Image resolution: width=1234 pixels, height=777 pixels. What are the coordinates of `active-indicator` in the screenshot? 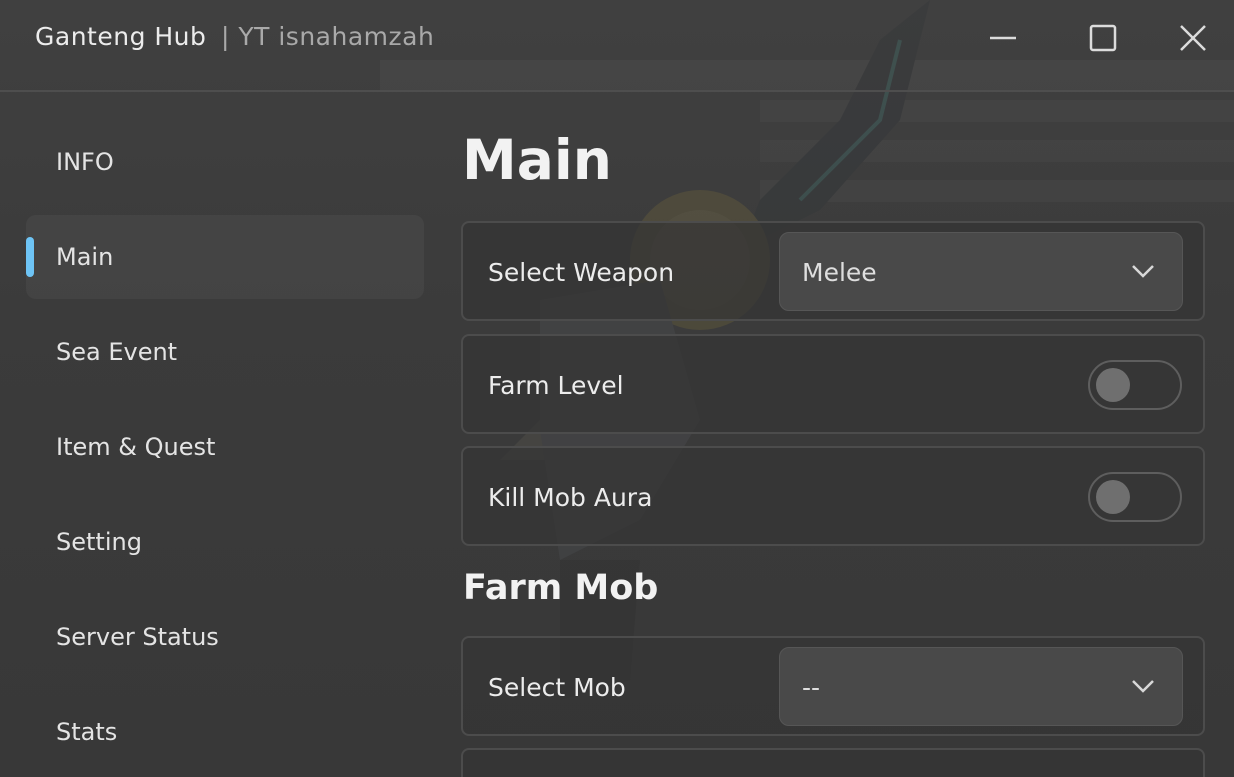 It's located at (30, 257).